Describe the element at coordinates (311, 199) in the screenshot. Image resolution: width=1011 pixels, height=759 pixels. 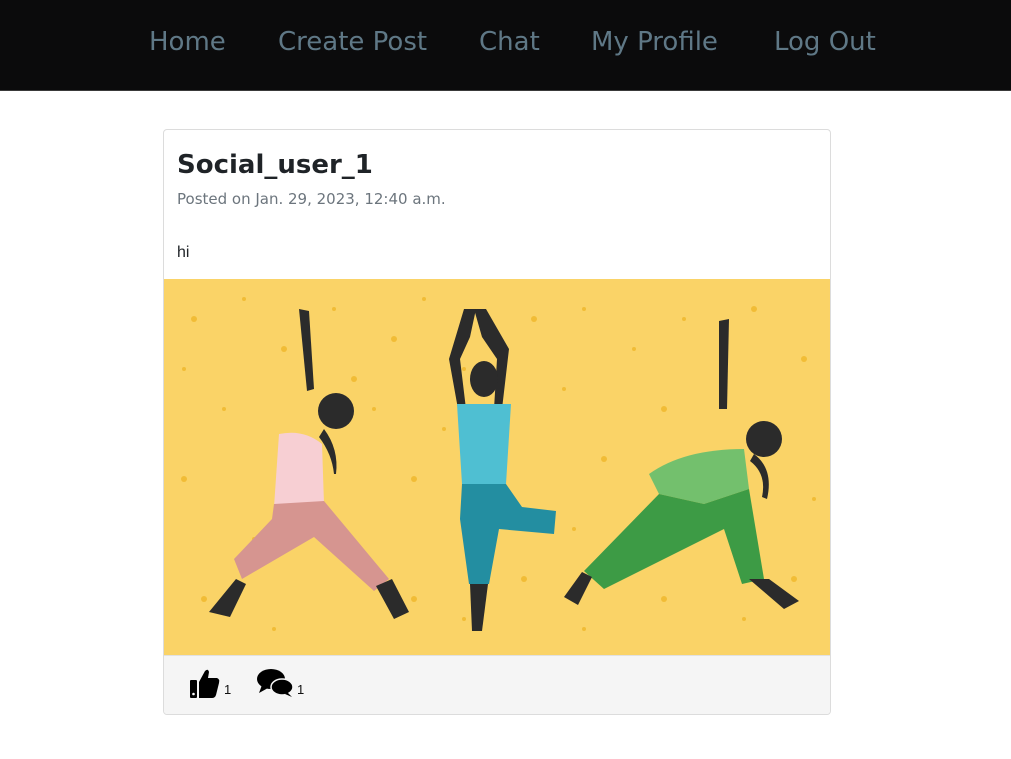
I see `post-date: Posted on Jan. 29, 2023, 12:40 a.m.` at that location.